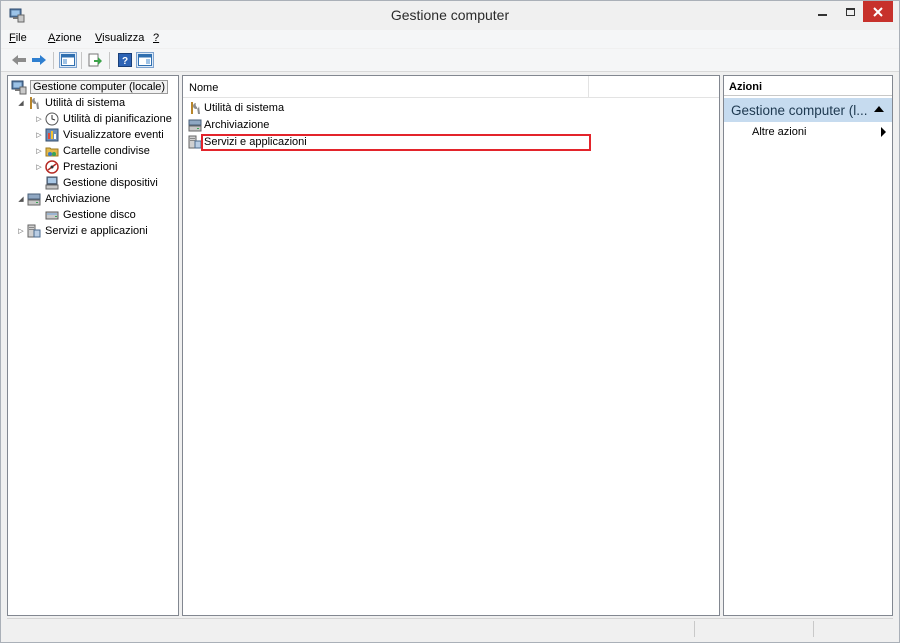  Describe the element at coordinates (450, 60) in the screenshot. I see `toolbar: ?` at that location.